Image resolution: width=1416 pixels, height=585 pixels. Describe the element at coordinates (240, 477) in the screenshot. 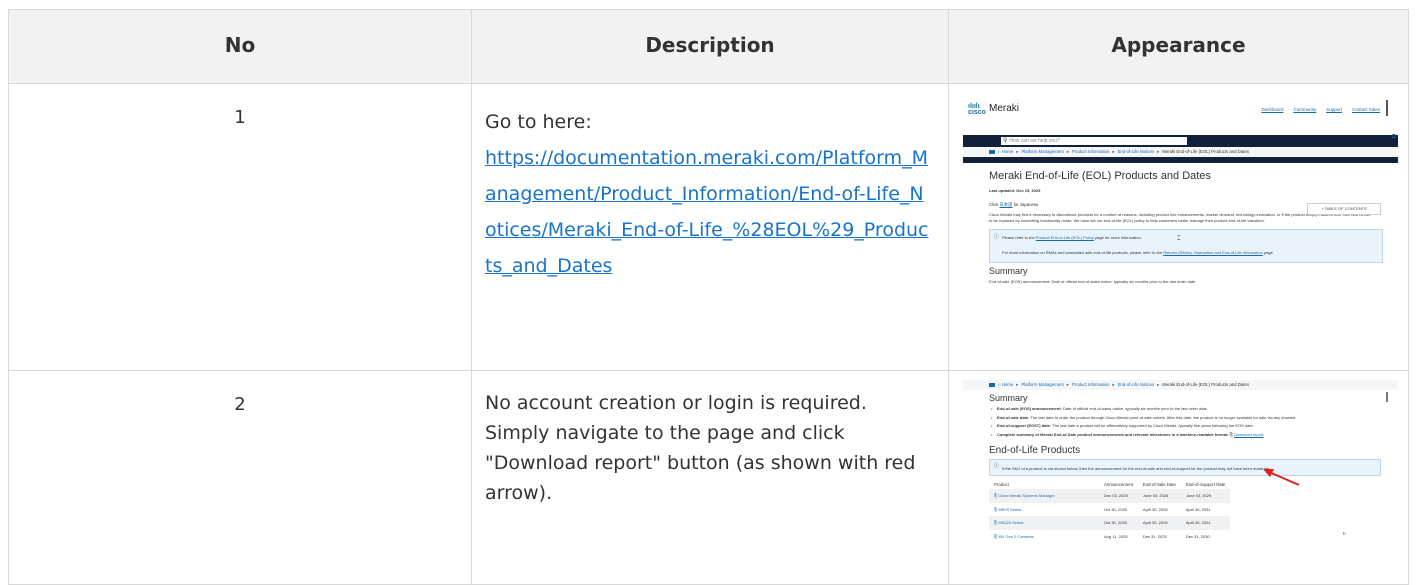

I see `row-number: 2` at that location.